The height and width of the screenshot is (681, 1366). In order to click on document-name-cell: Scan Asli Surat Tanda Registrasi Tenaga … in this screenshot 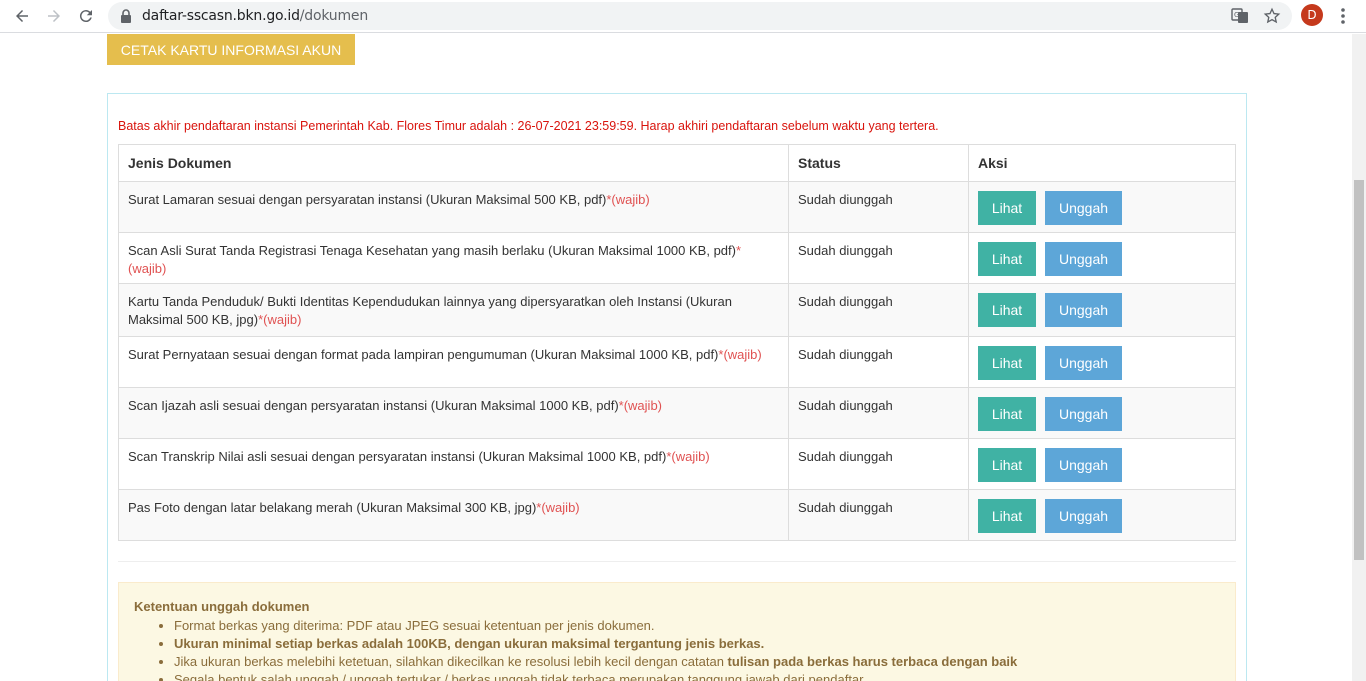, I will do `click(453, 258)`.